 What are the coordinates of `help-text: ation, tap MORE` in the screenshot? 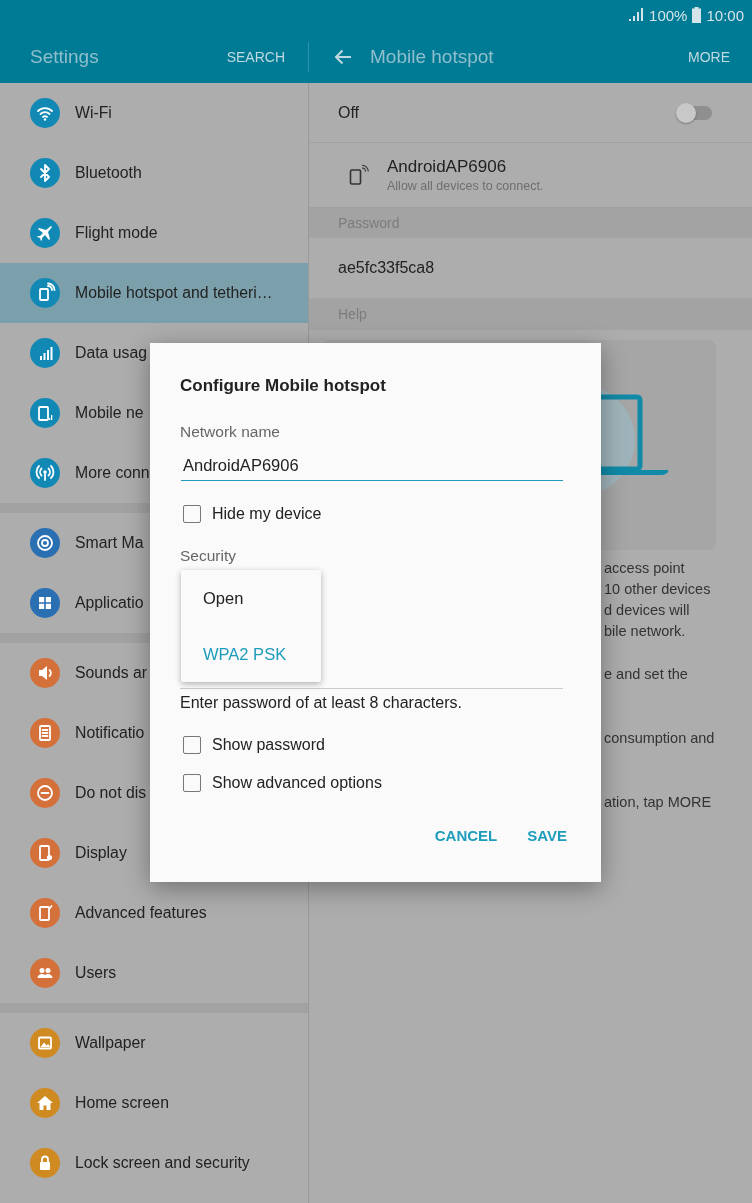 It's located at (658, 802).